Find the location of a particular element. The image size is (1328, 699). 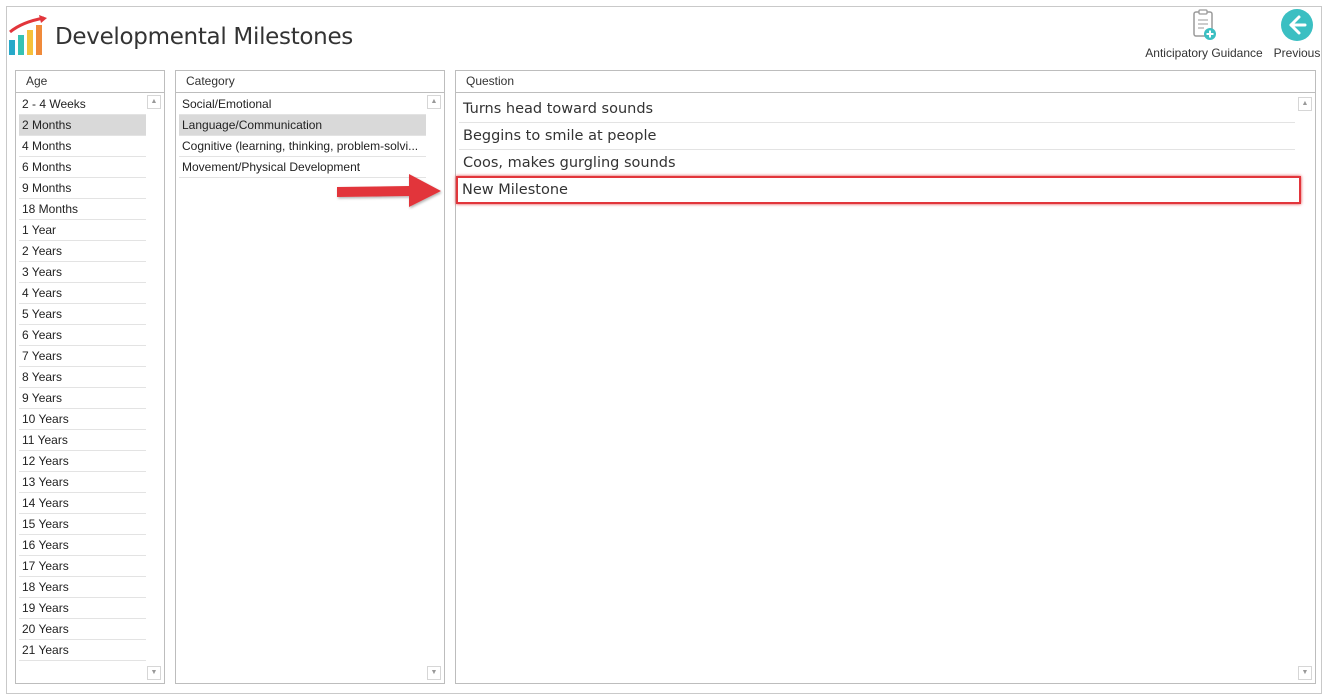

age-column-header: Age is located at coordinates (90, 82).